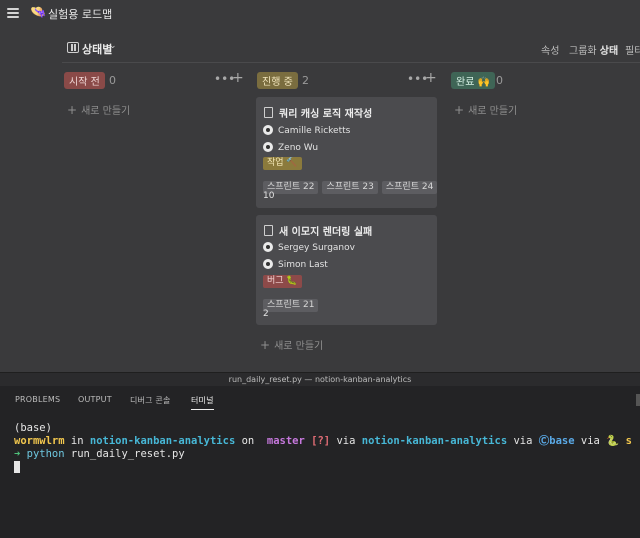 This screenshot has width=640, height=538. What do you see at coordinates (609, 51) in the screenshot?
I see `group-by-value: 상태` at bounding box center [609, 51].